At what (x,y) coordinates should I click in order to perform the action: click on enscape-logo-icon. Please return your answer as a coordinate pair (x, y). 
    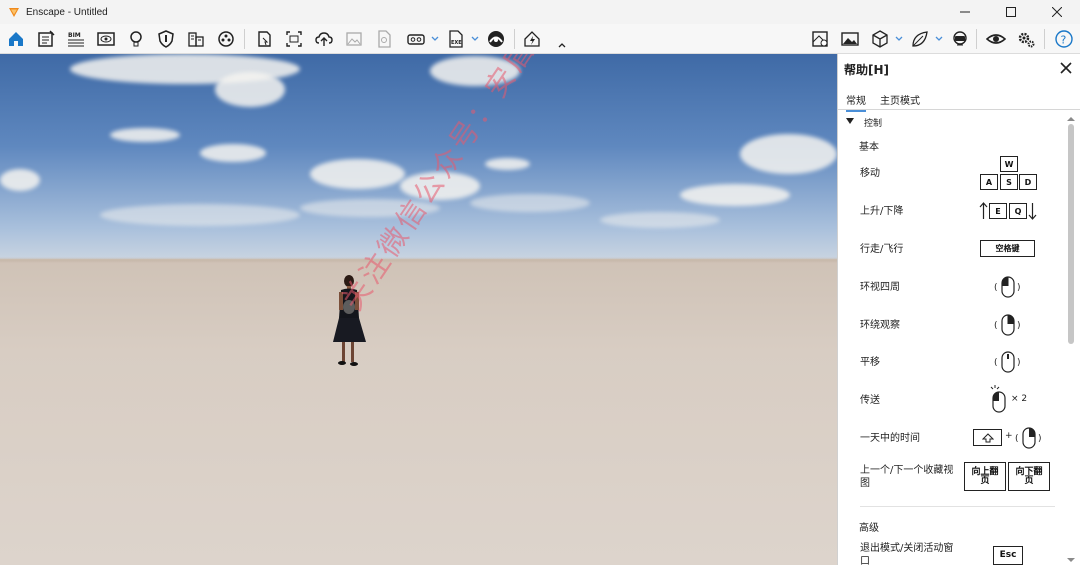
    Looking at the image, I should click on (14, 12).